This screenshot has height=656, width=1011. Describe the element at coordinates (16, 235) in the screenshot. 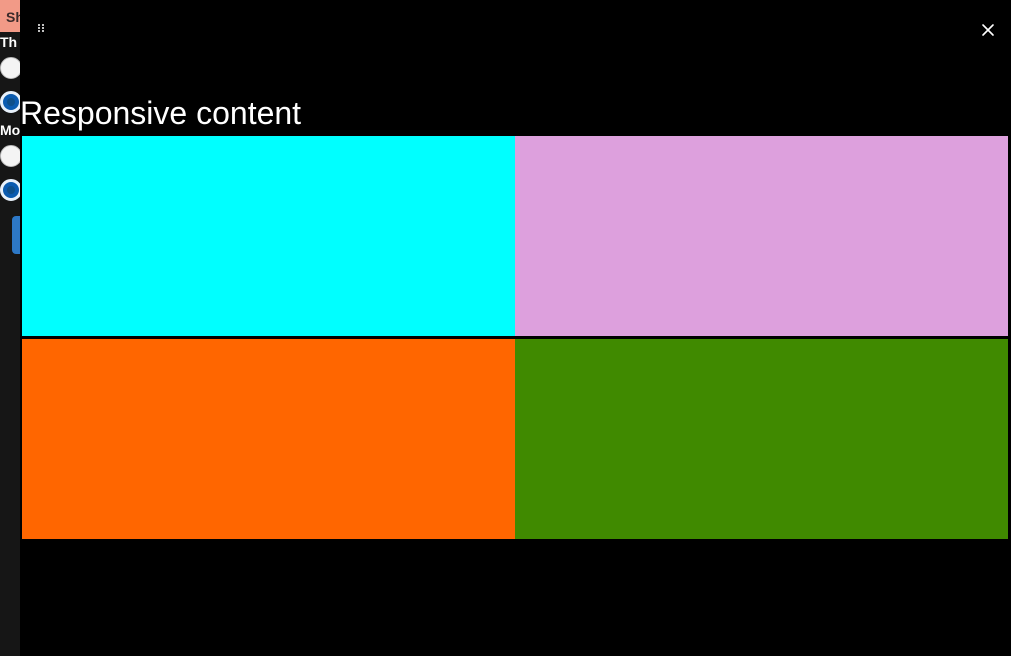

I see `background-action-button` at that location.